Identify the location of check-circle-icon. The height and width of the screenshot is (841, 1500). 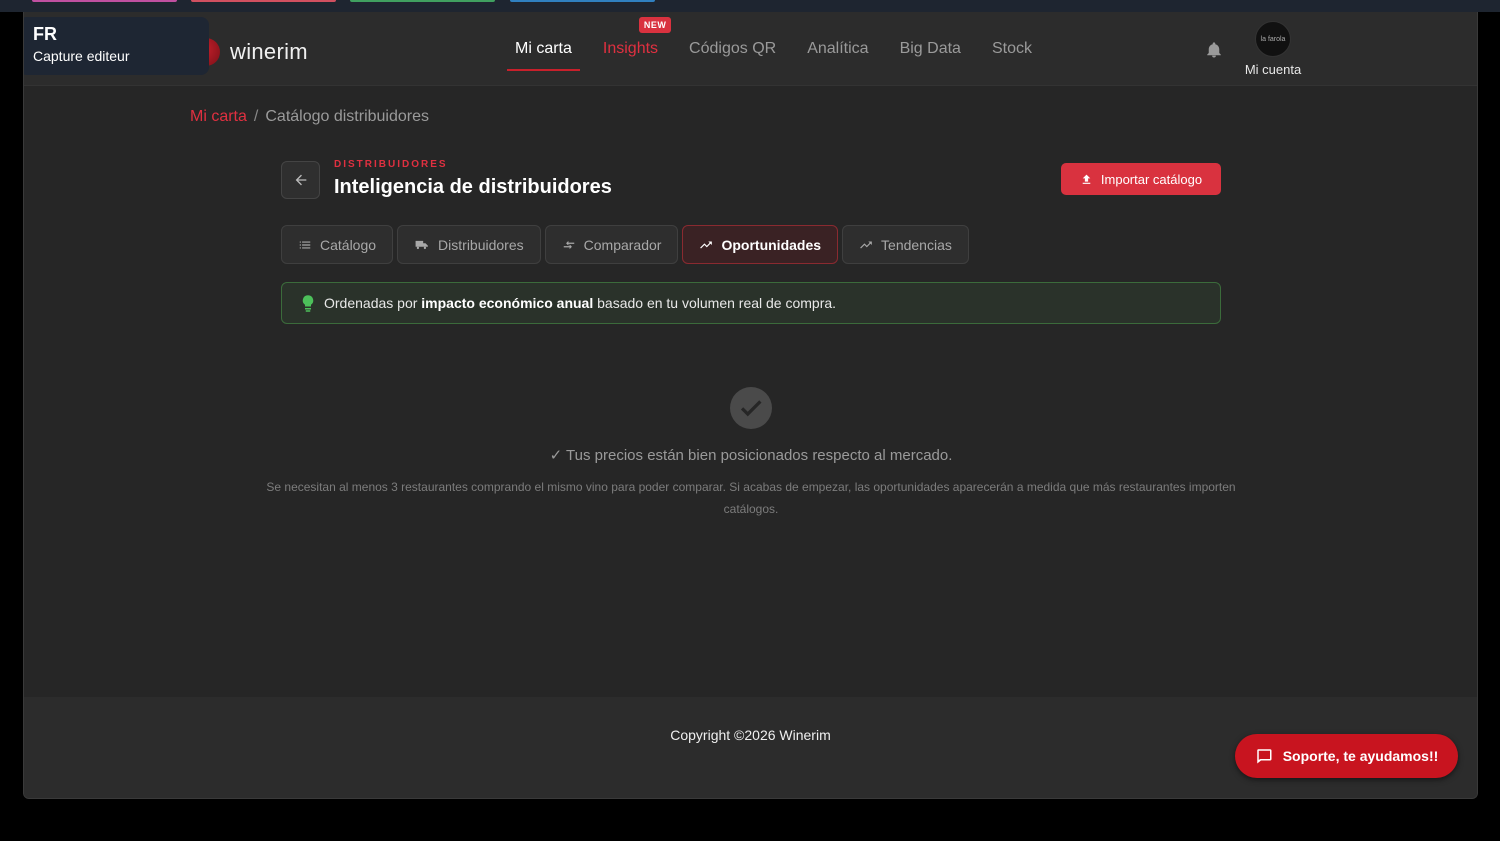
(751, 408).